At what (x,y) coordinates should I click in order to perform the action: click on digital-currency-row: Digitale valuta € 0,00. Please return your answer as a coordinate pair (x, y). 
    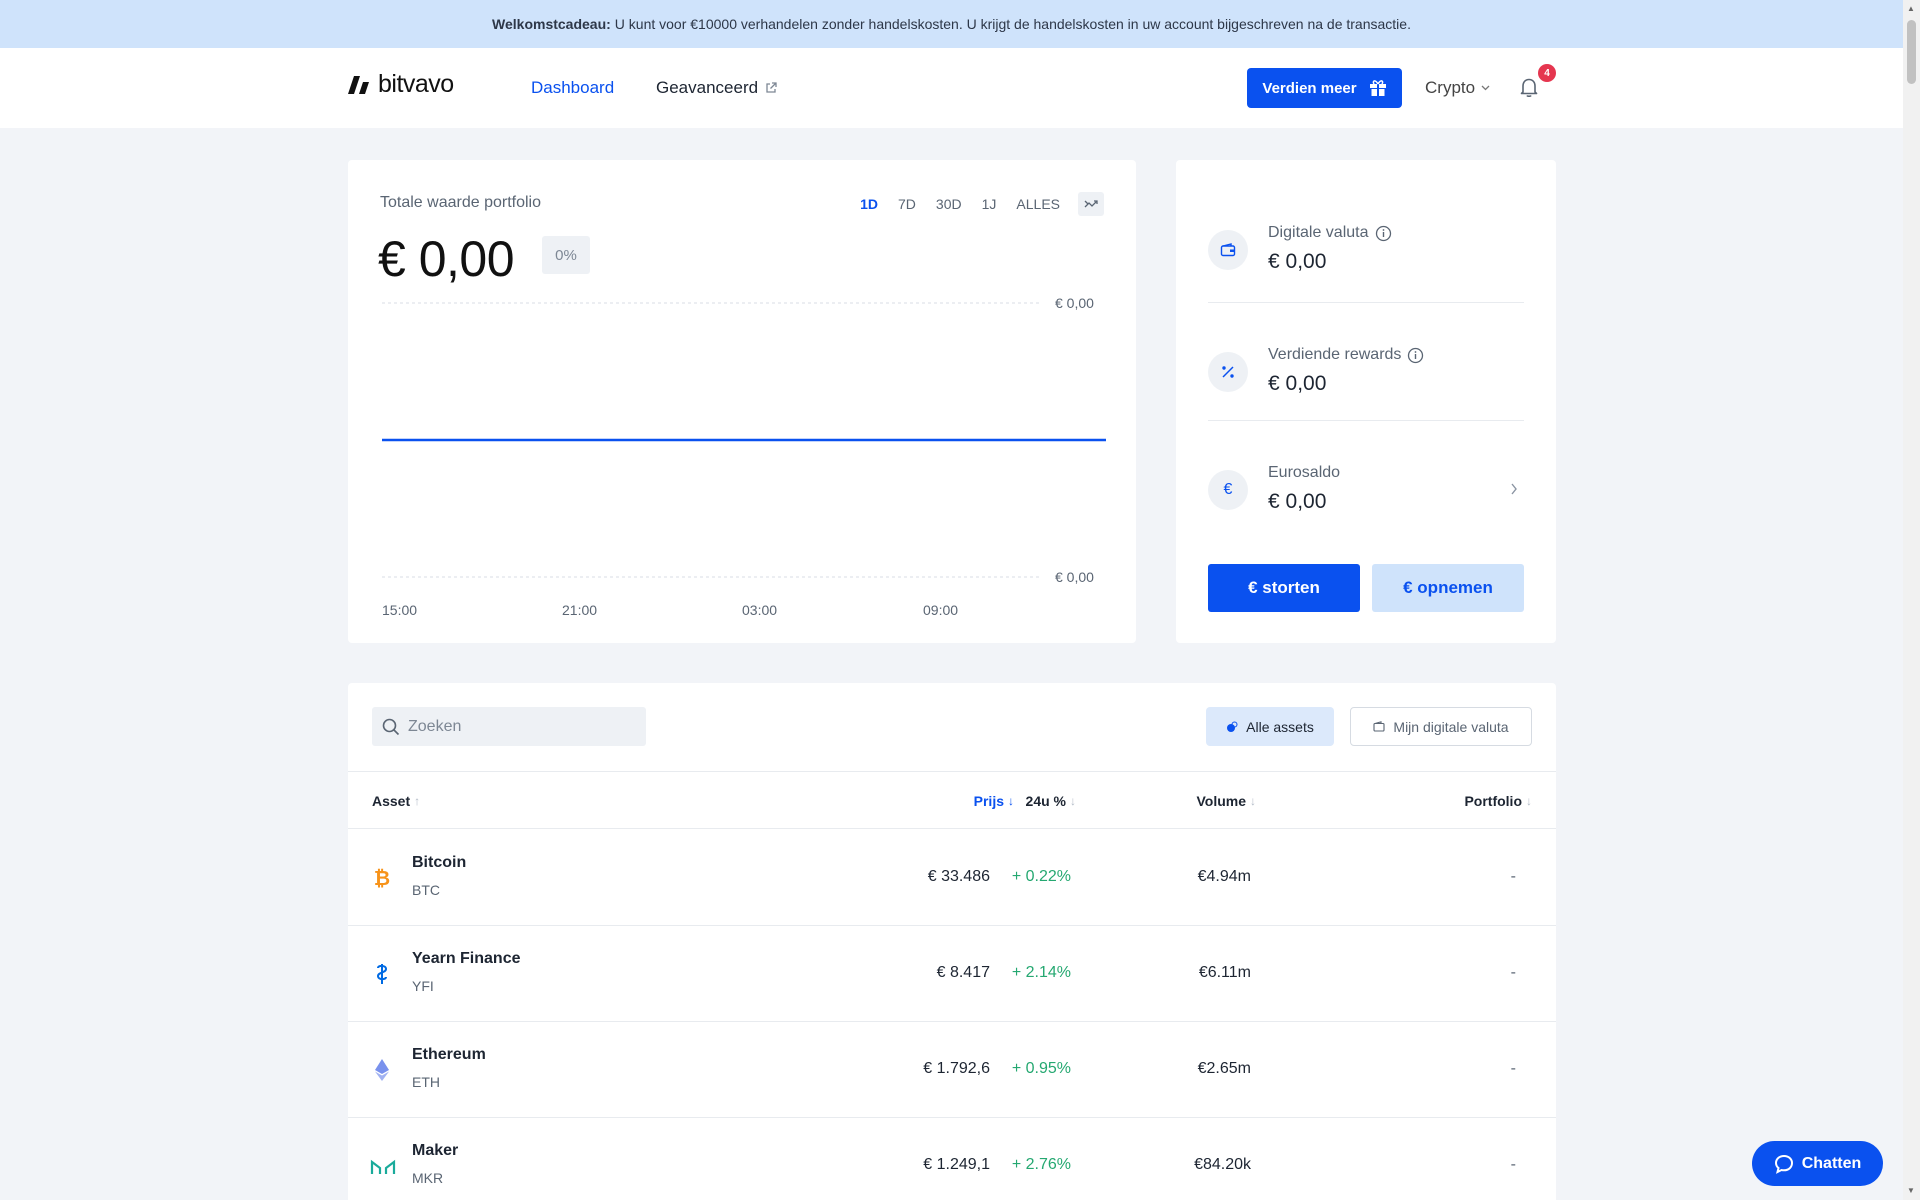
    Looking at the image, I should click on (1366, 250).